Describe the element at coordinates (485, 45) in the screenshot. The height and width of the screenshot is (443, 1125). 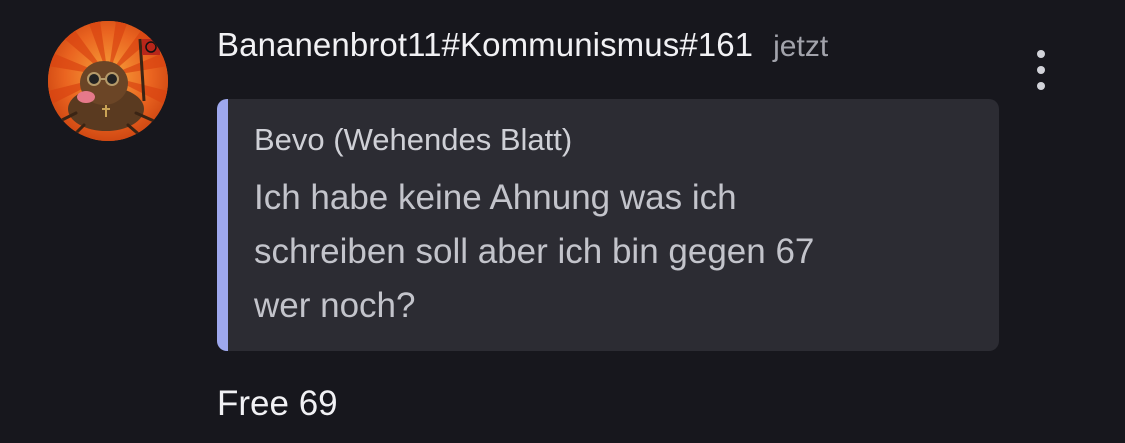
I see `username: Bananenbrot11#Kommunismus#161` at that location.